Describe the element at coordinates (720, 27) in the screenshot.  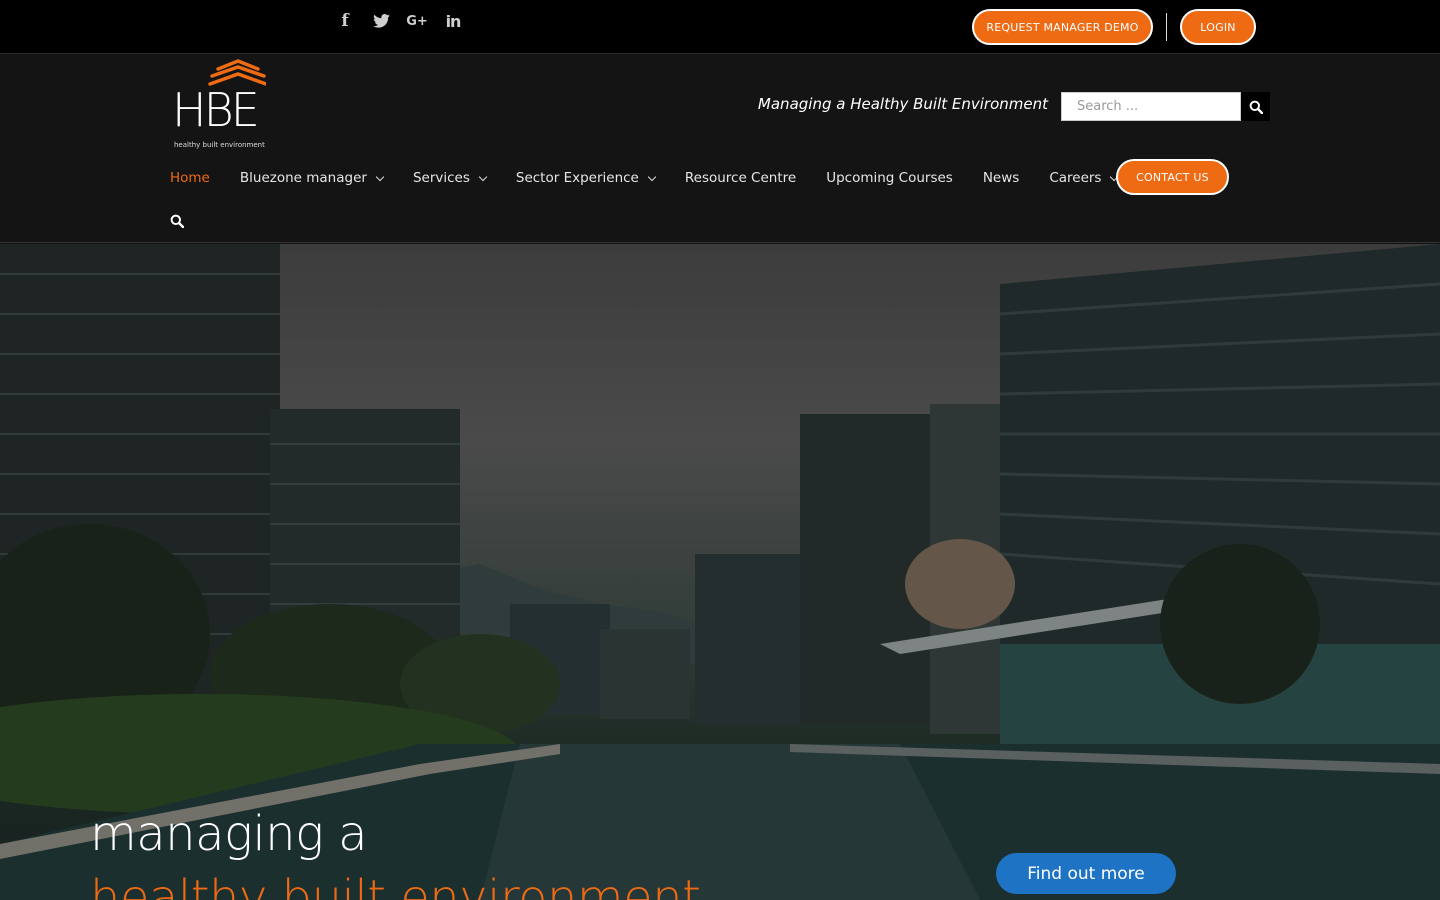
I see `top-bar: f G+ in REQUEST MANAGER DEMO LOGIN` at that location.